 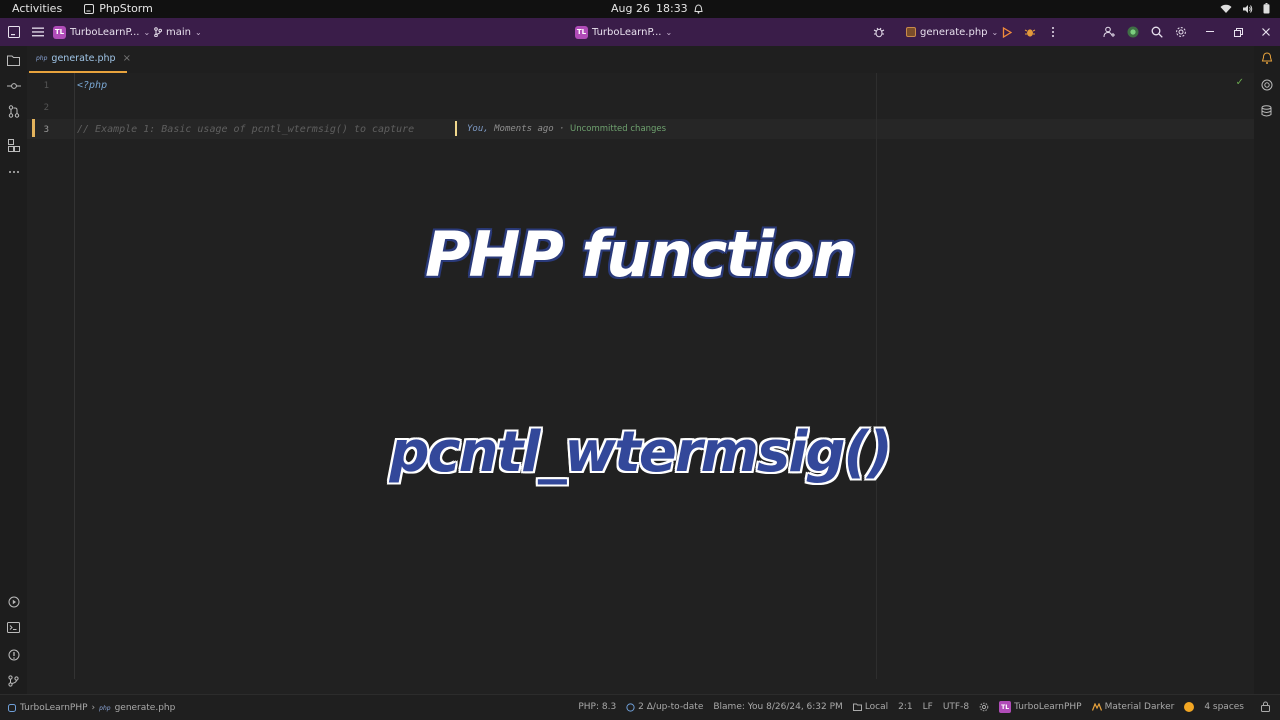 What do you see at coordinates (630, 707) in the screenshot?
I see `vcs-icon` at bounding box center [630, 707].